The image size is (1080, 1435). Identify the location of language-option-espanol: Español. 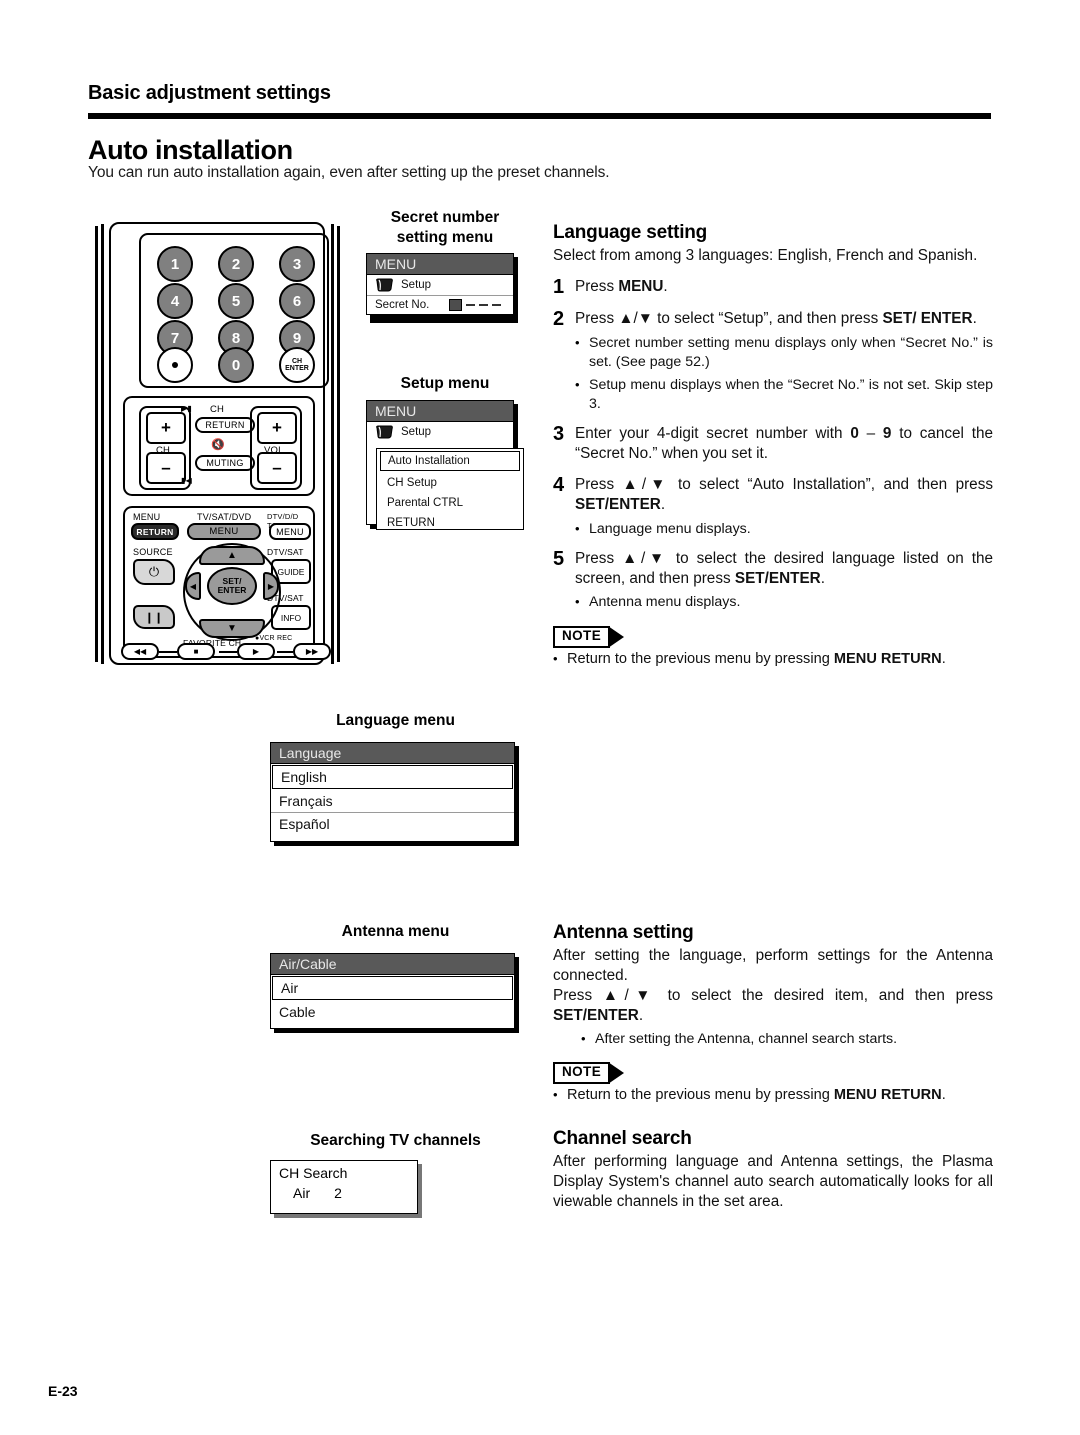
(392, 824).